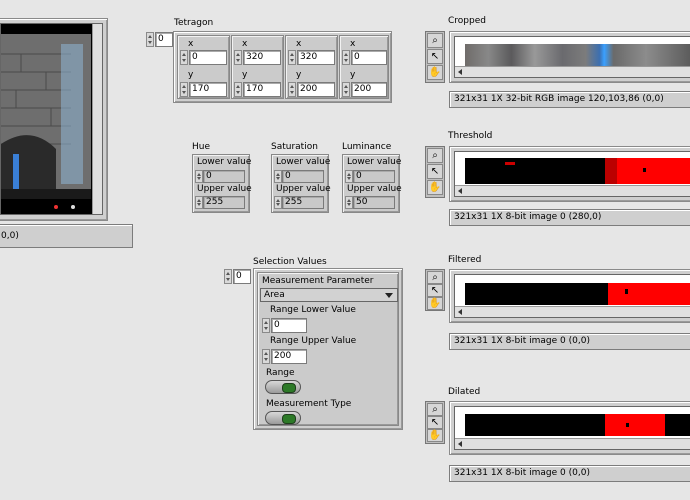  Describe the element at coordinates (572, 443) in the screenshot. I see `dilated-hscroll` at that location.